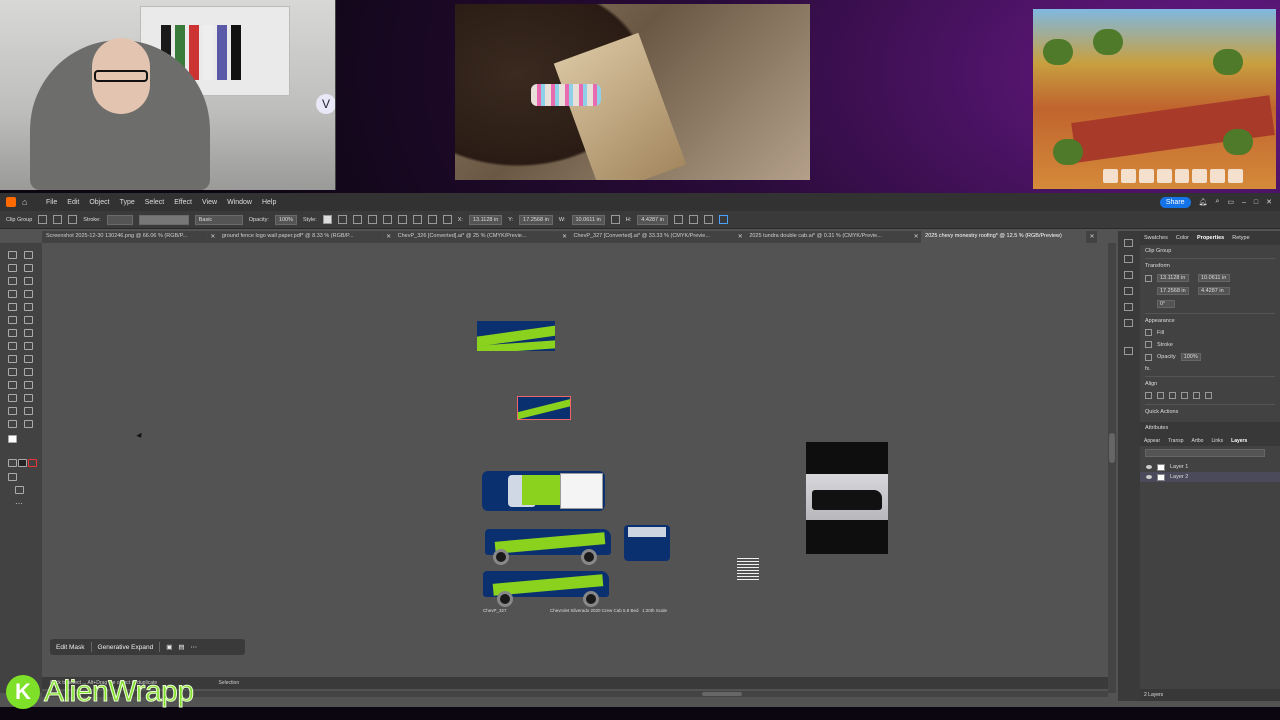 The image size is (1280, 720). What do you see at coordinates (1244, 202) in the screenshot?
I see `minimize-icon: –` at bounding box center [1244, 202].